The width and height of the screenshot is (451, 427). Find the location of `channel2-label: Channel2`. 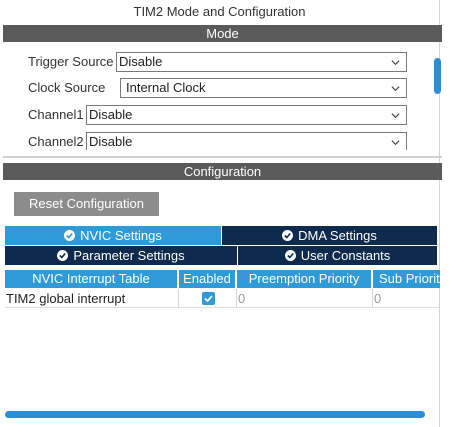

channel2-label: Channel2 is located at coordinates (56, 141).